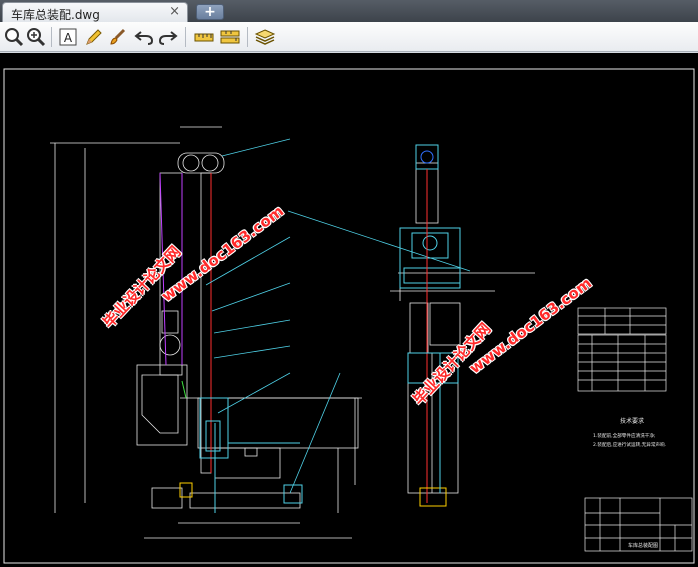 This screenshot has width=698, height=567. Describe the element at coordinates (168, 37) in the screenshot. I see `redo-icon` at that location.